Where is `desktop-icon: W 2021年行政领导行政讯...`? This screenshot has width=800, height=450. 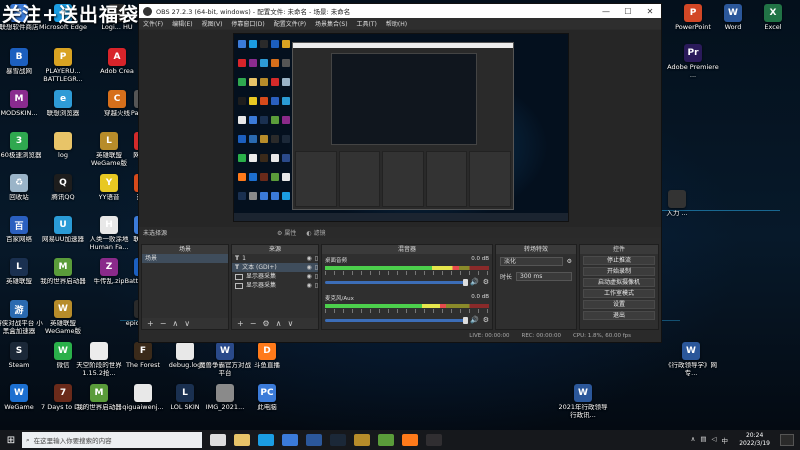 desktop-icon: W 2021年行政领导行政讯... is located at coordinates (583, 405).